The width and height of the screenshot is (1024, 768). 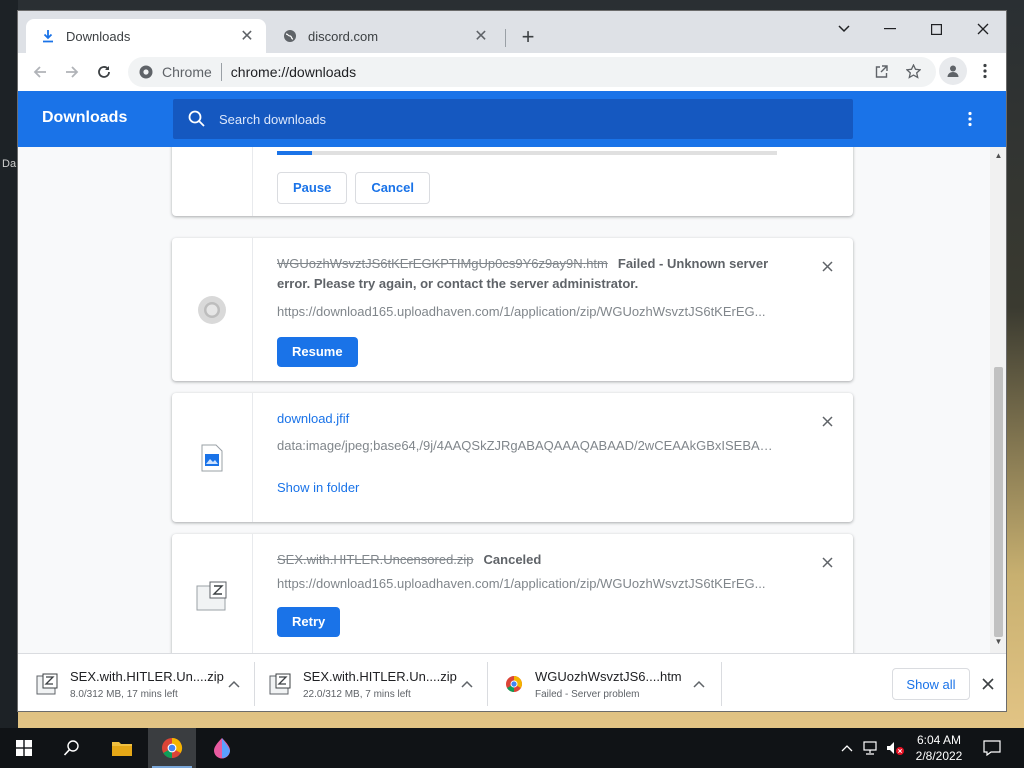 What do you see at coordinates (931, 684) in the screenshot?
I see `show-all-button: Show all` at bounding box center [931, 684].